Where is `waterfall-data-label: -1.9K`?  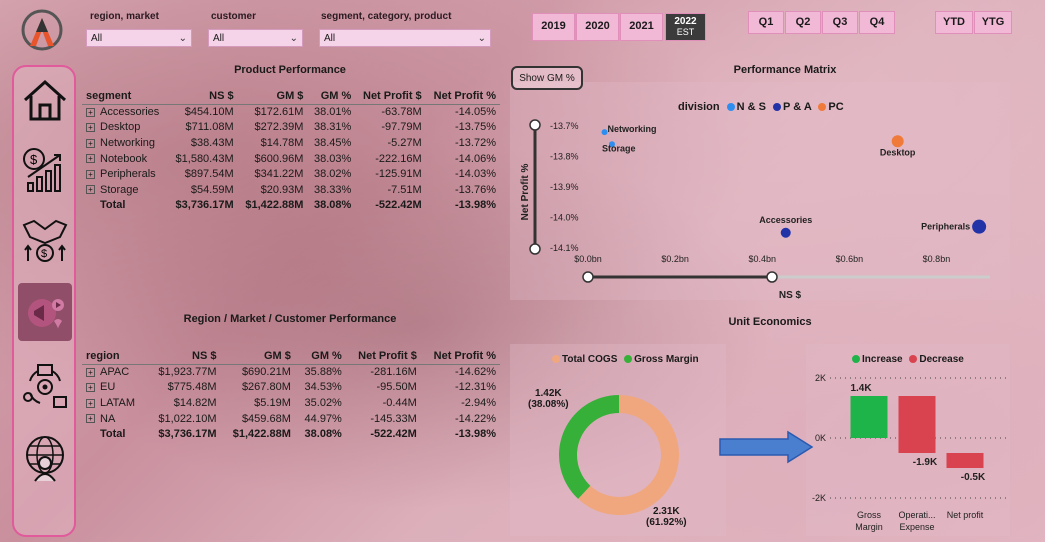
waterfall-data-label: -1.9K is located at coordinates (925, 462).